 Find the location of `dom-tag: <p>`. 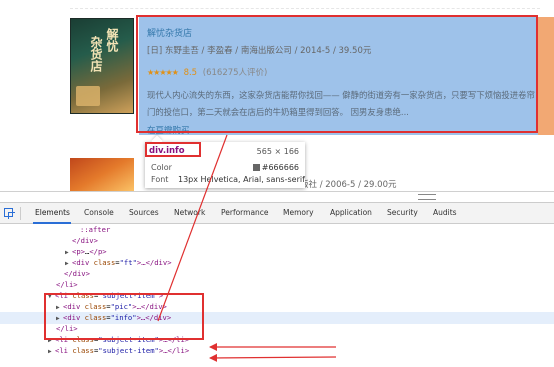

dom-tag: <p> is located at coordinates (78, 251).